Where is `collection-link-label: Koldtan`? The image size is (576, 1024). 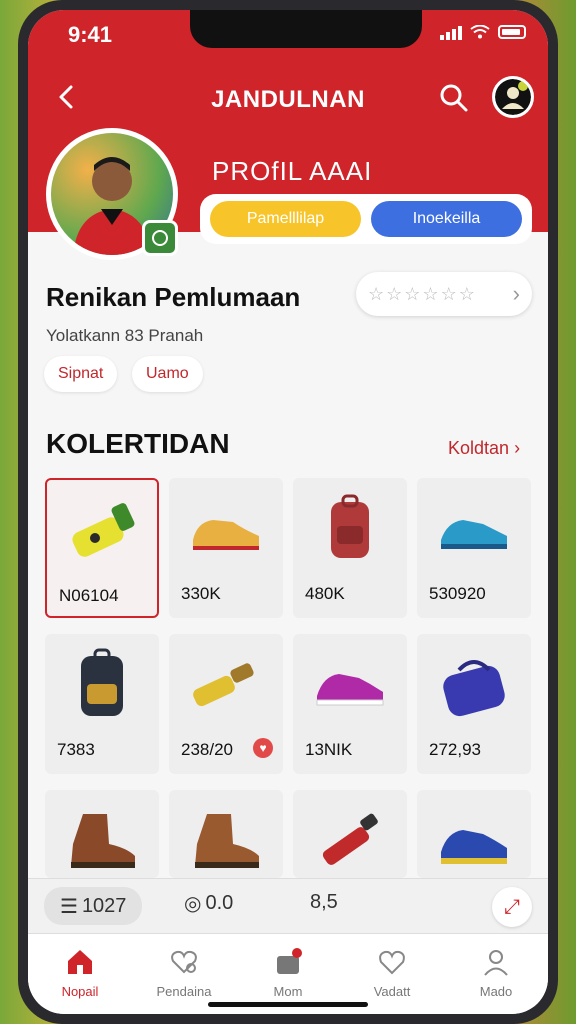 collection-link-label: Koldtan is located at coordinates (479, 448).